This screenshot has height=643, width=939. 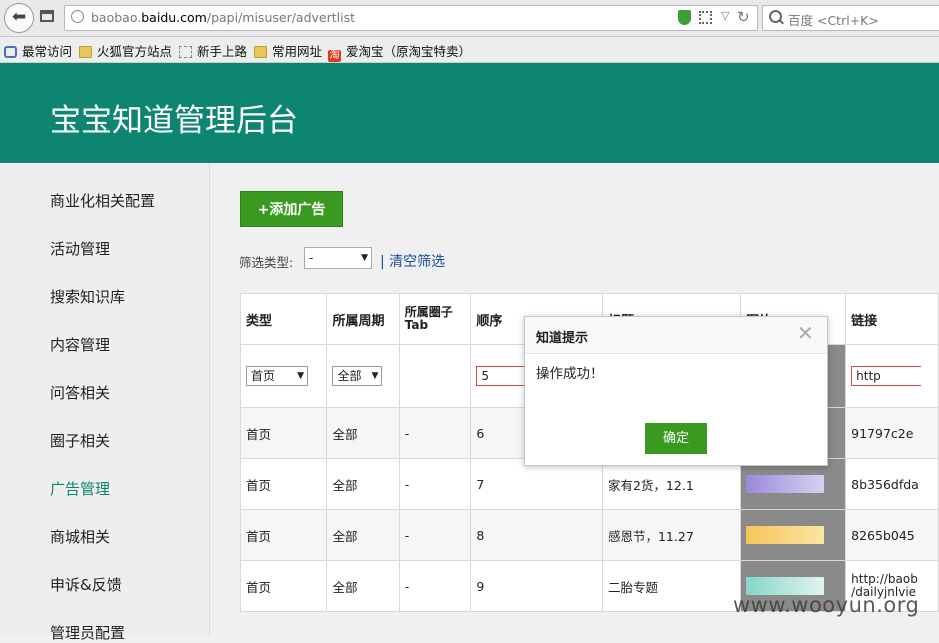 I want to click on taobao-icon: 淘, so click(x=334, y=56).